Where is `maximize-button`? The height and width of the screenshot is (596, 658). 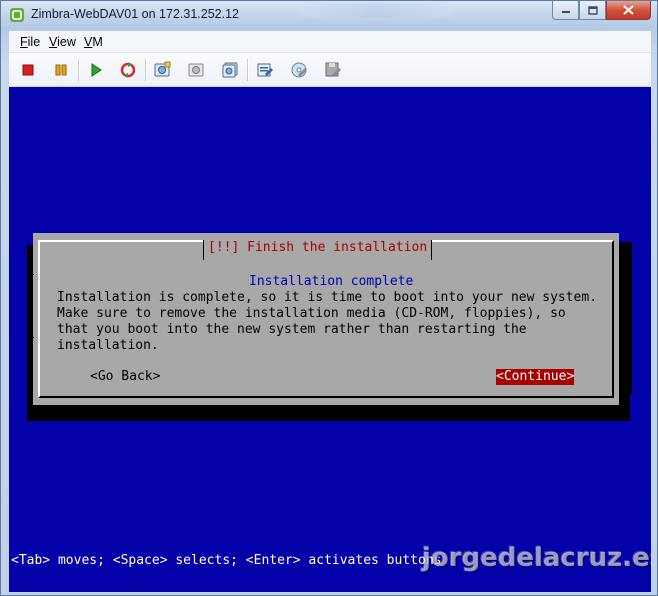 maximize-button is located at coordinates (592, 10).